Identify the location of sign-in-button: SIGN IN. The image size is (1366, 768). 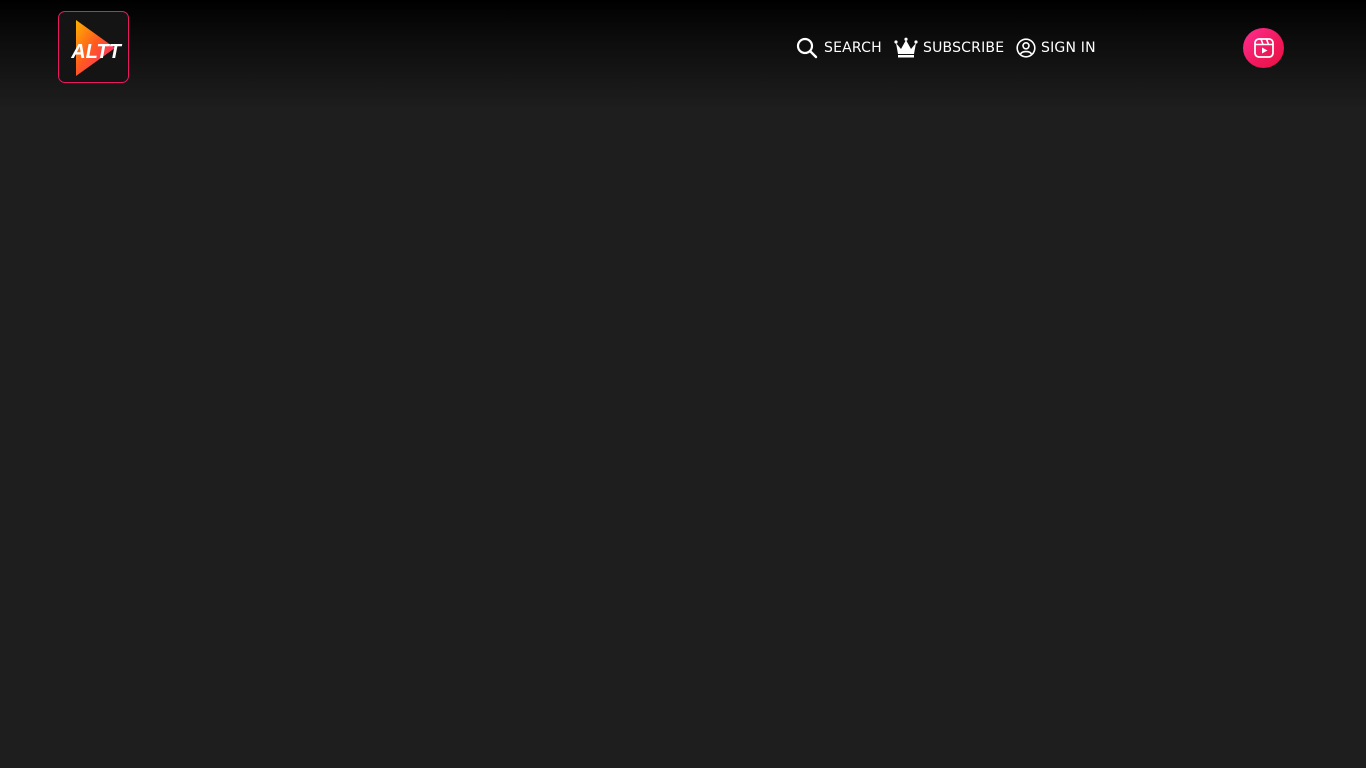
(1056, 48).